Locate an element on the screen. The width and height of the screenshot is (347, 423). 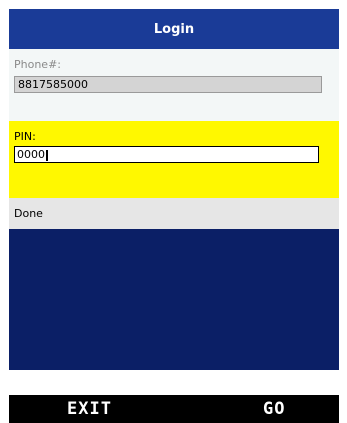
blank-strip is located at coordinates (174, 382).